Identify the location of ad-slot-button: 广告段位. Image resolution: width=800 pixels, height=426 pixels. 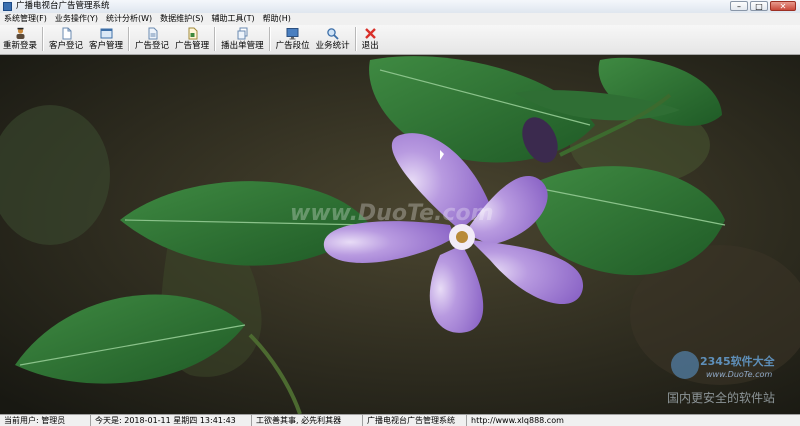
(293, 39).